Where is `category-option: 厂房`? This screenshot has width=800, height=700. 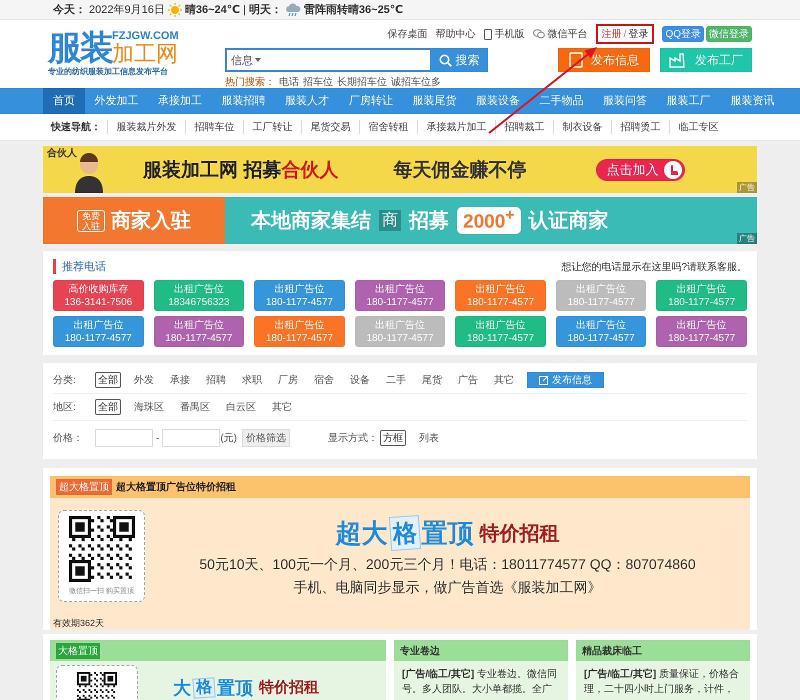
category-option: 厂房 is located at coordinates (288, 380).